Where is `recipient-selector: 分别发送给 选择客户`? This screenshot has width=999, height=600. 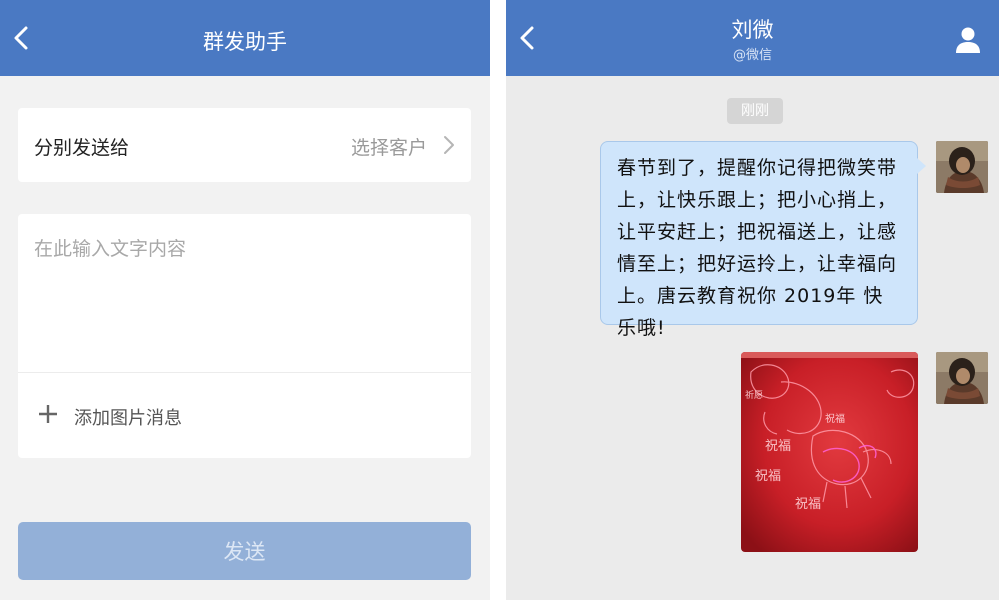 recipient-selector: 分别发送给 选择客户 is located at coordinates (244, 145).